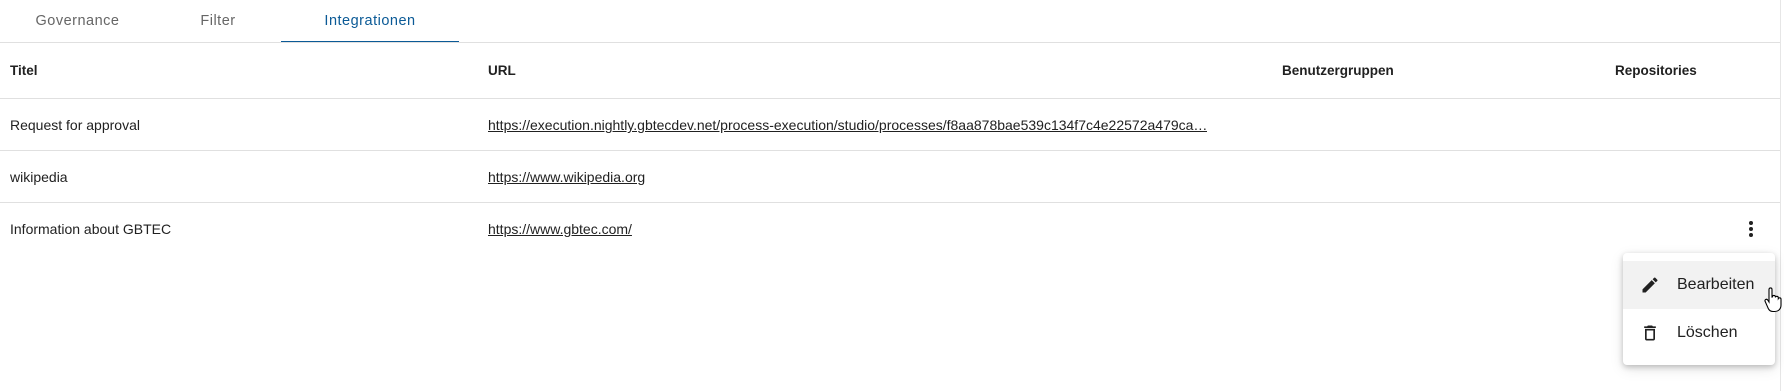  What do you see at coordinates (1650, 285) in the screenshot?
I see `pencil-icon` at bounding box center [1650, 285].